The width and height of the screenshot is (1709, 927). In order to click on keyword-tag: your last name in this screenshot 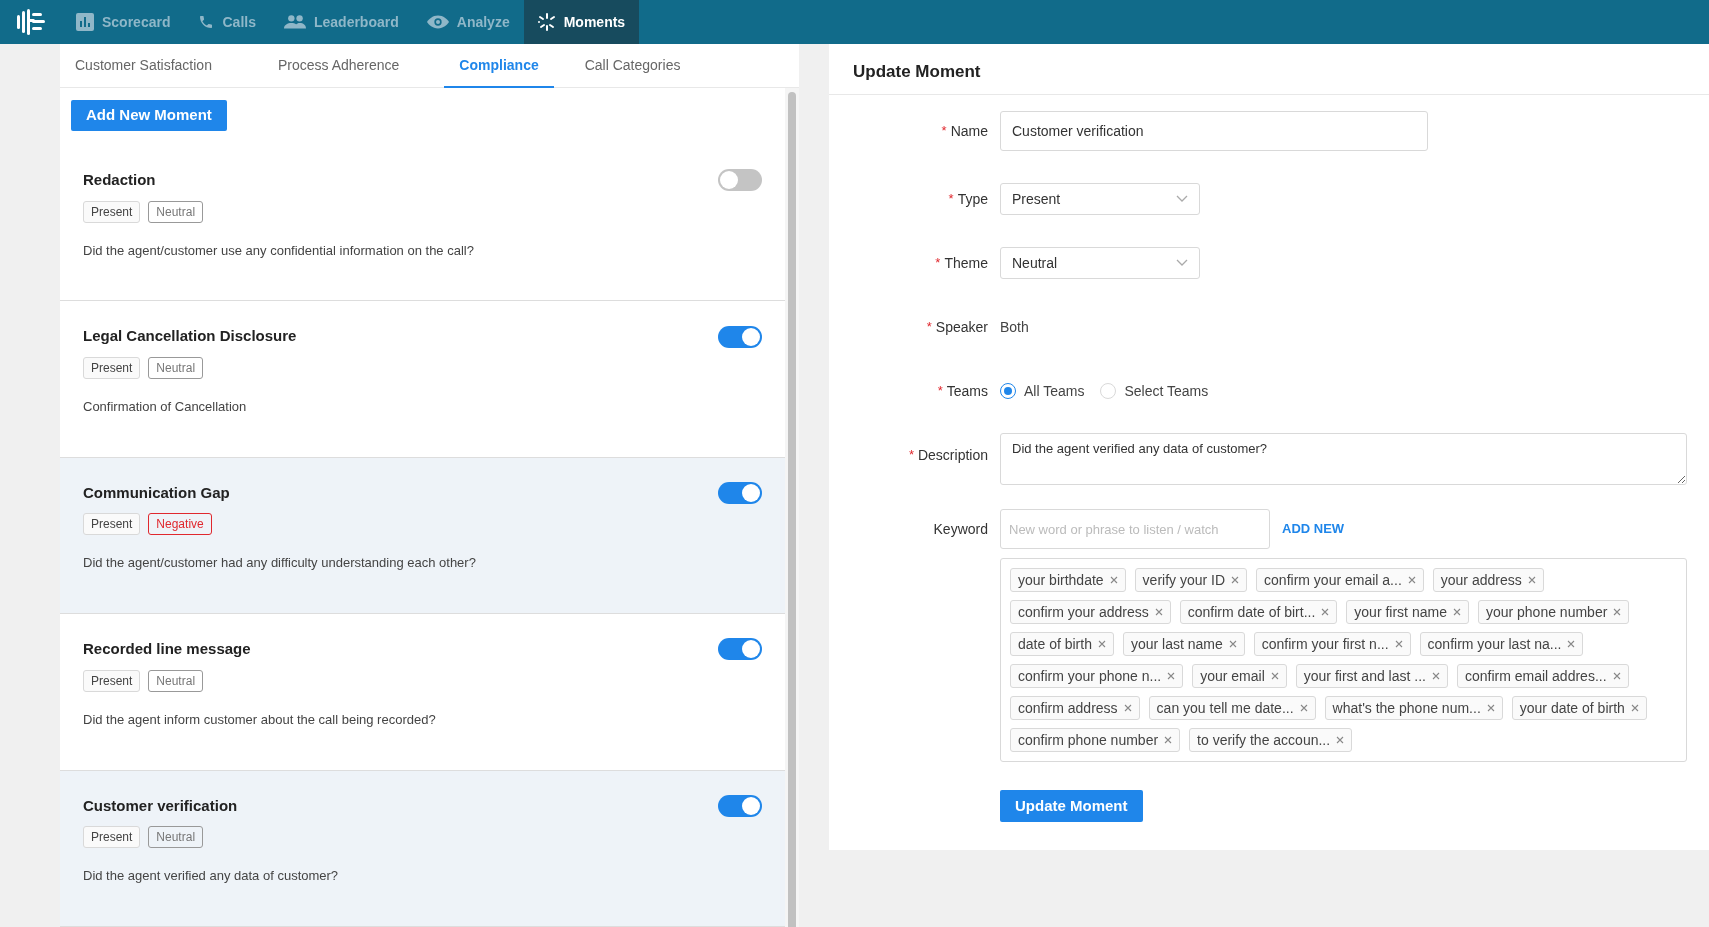, I will do `click(1183, 644)`.